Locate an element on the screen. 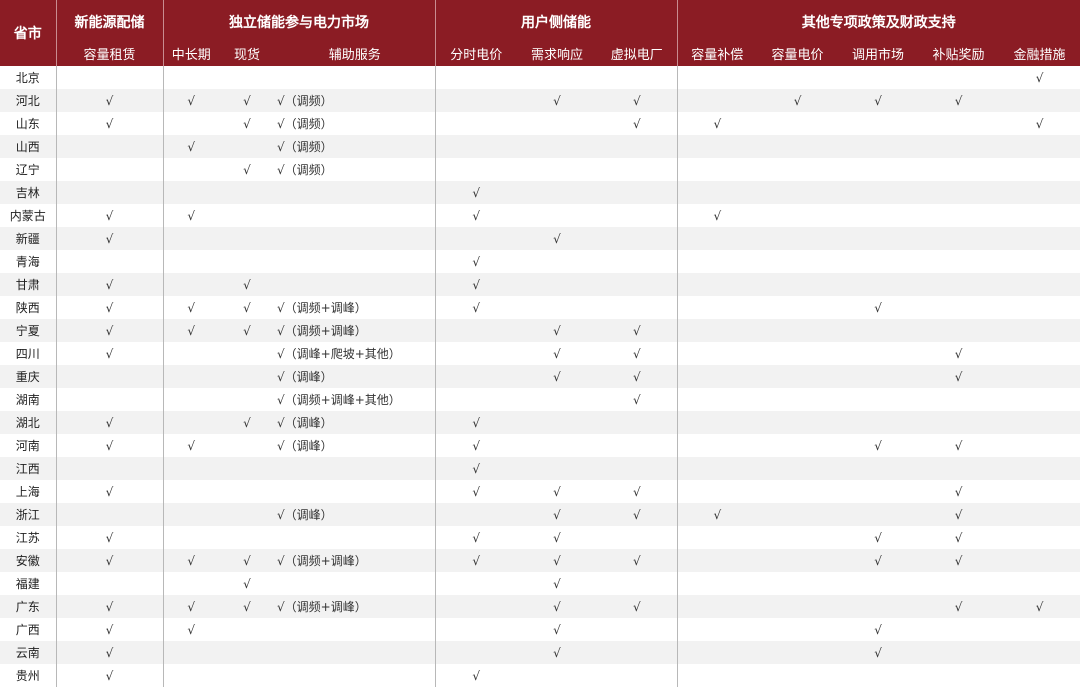  province-cell: 广西 is located at coordinates (28, 629).